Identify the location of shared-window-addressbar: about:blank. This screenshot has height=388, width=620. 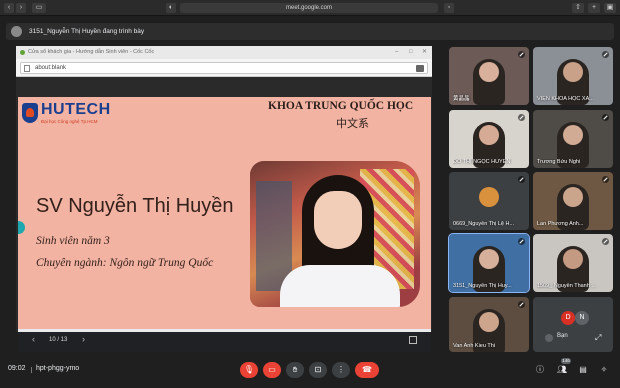
(224, 68).